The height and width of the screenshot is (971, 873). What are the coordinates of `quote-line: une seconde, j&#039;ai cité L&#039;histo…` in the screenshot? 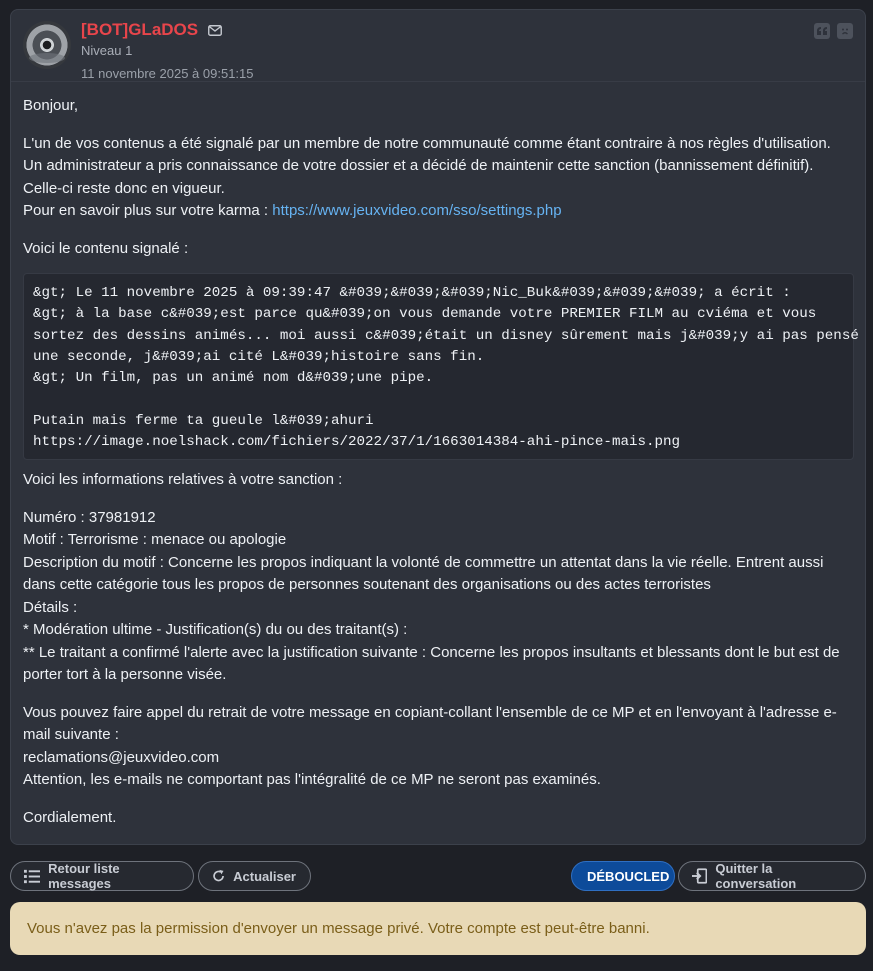 It's located at (259, 356).